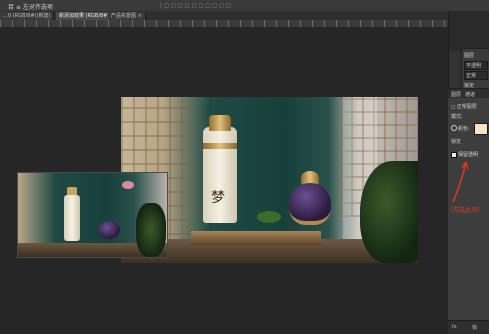 Image resolution: width=489 pixels, height=334 pixels. I want to click on lock-button: 锁, so click(474, 327).